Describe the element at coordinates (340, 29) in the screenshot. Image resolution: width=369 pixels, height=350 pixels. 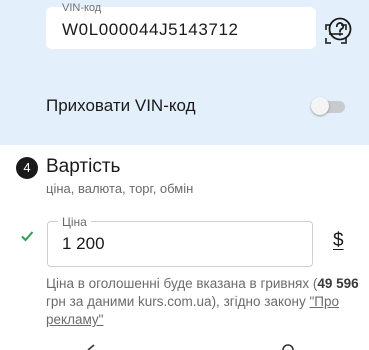
I see `question-circle-icon` at that location.